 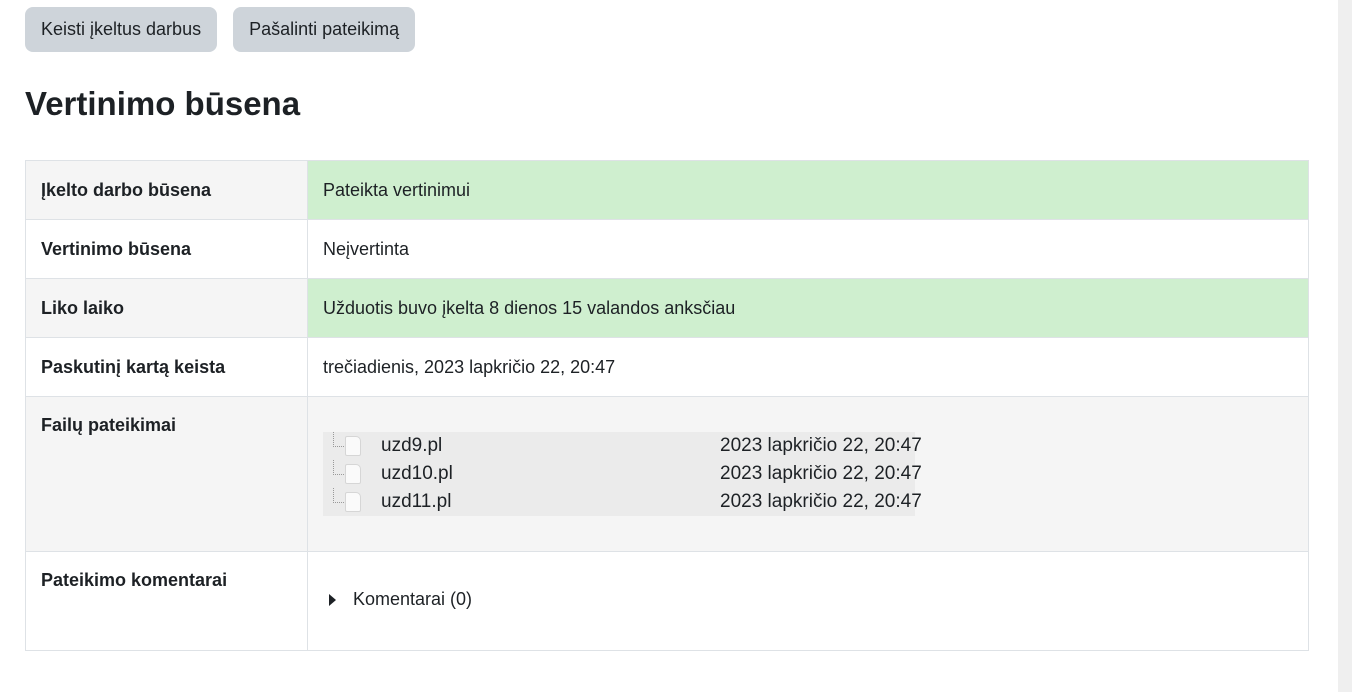 I want to click on page-title: Vertinimo būsena, so click(x=163, y=103).